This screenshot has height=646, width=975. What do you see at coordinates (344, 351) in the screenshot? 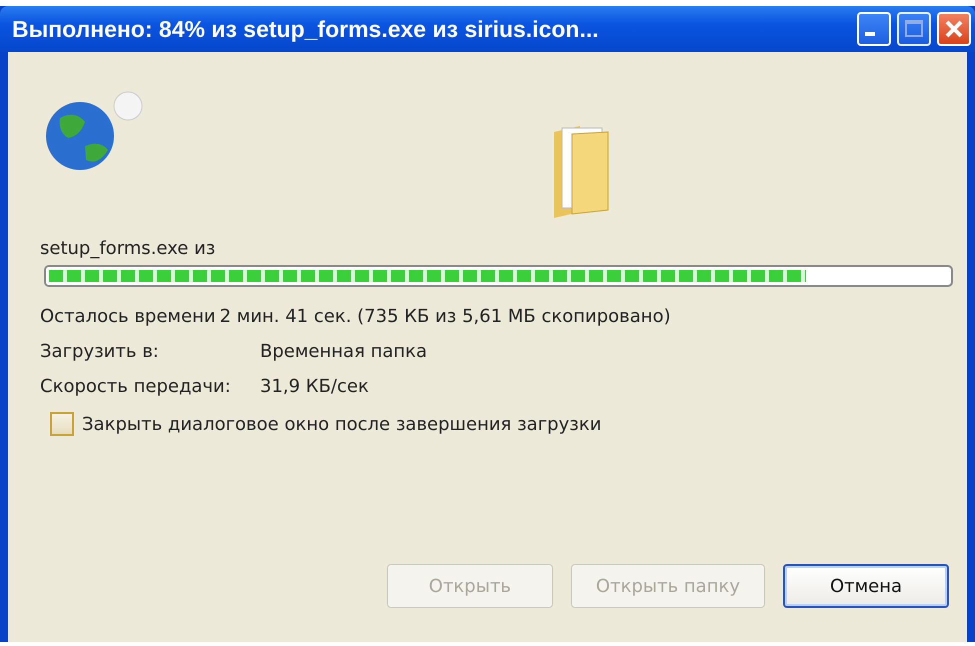
I see `detail-value: Временная папка` at bounding box center [344, 351].